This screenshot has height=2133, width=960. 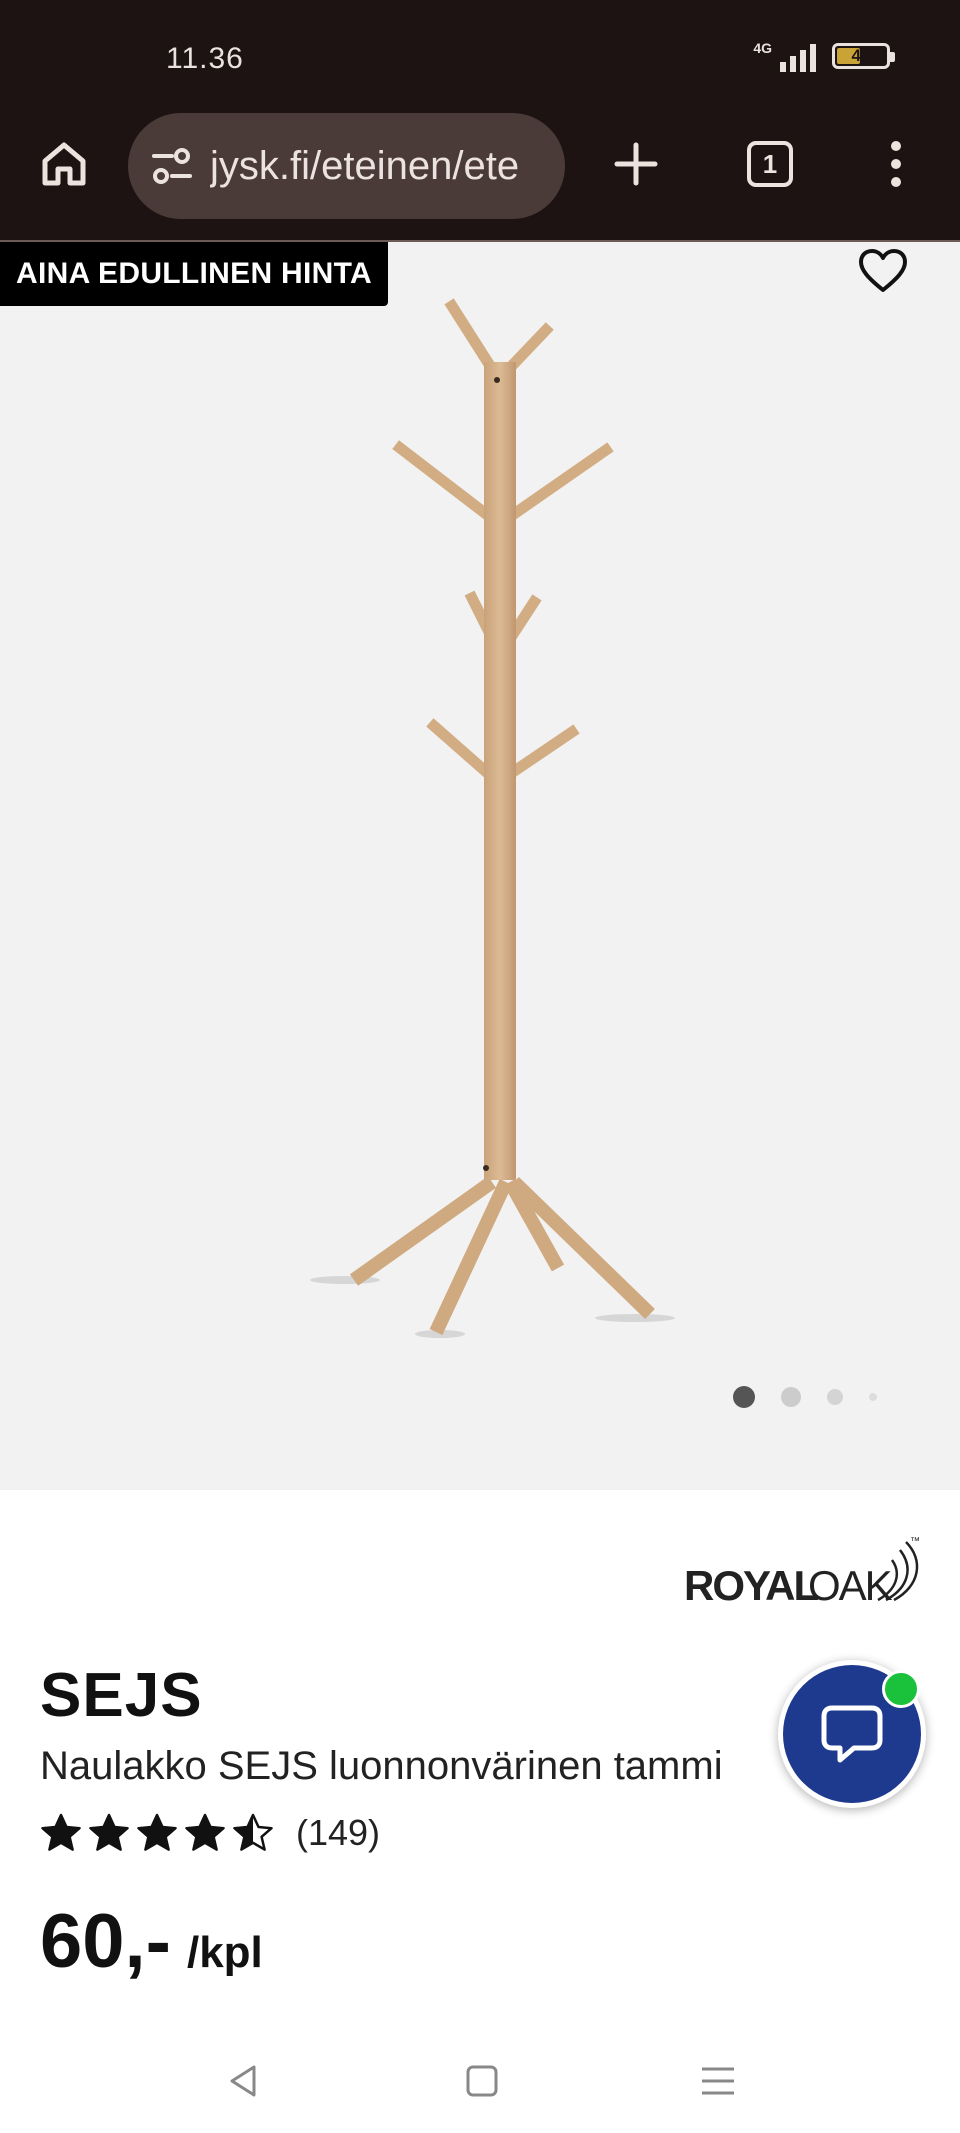 I want to click on more-vert-icon, so click(x=896, y=164).